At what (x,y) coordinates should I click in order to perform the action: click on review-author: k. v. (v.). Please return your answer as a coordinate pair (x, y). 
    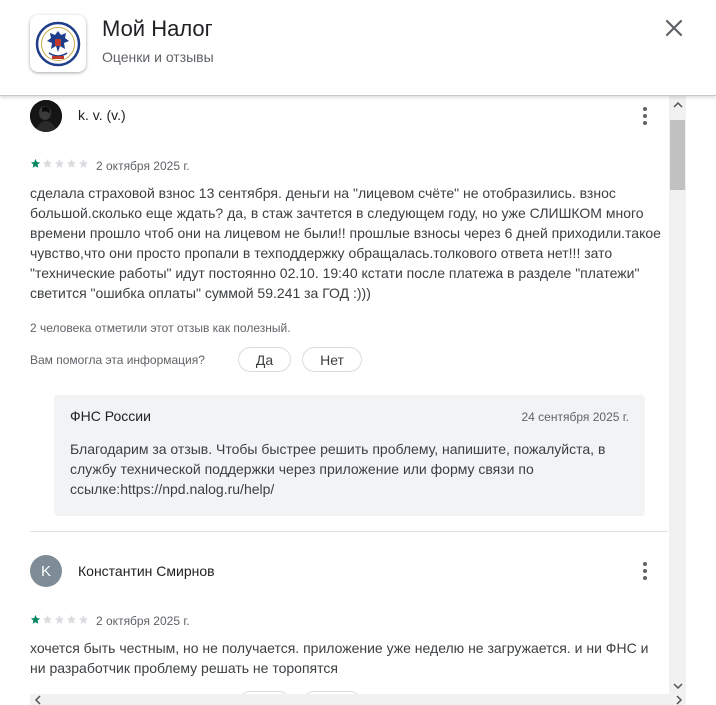
    Looking at the image, I should click on (102, 115).